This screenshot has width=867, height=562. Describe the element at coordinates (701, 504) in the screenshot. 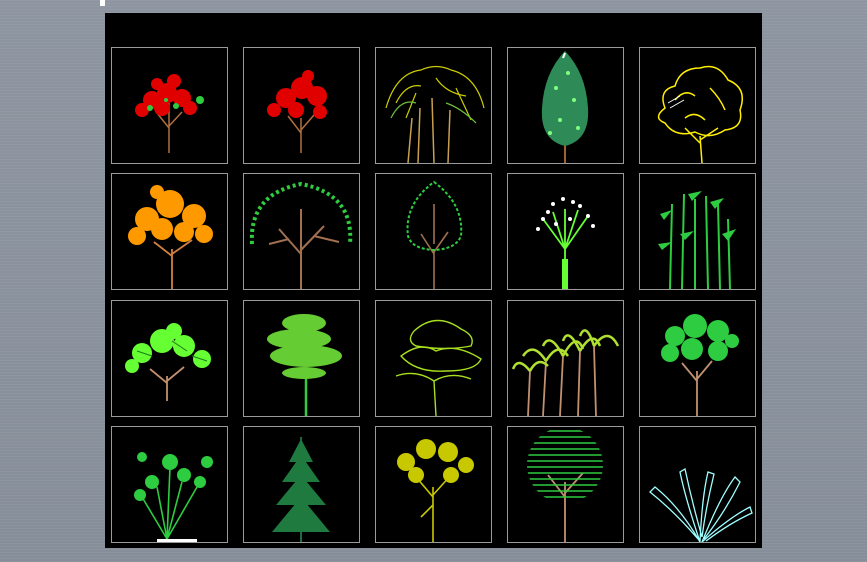

I see `cyan-fan-plant-icon` at that location.